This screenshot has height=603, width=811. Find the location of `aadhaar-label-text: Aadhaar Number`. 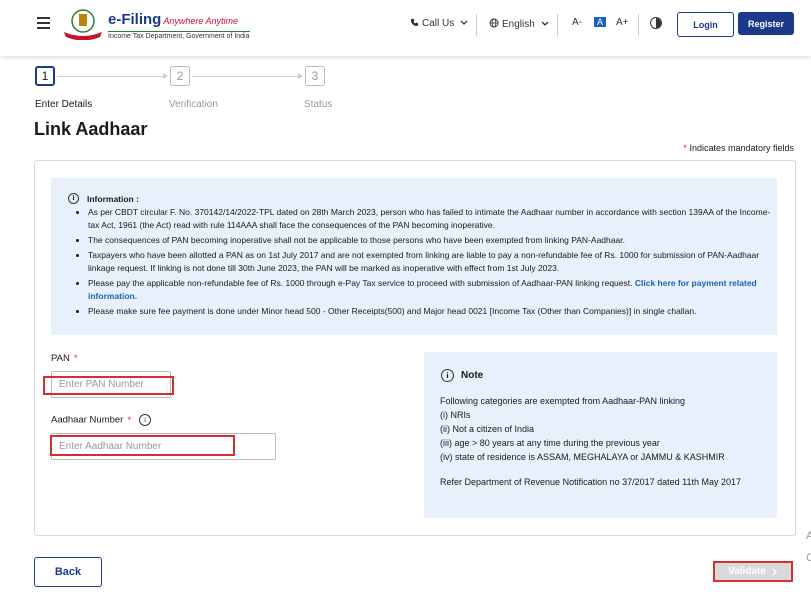

aadhaar-label-text: Aadhaar Number is located at coordinates (87, 420).